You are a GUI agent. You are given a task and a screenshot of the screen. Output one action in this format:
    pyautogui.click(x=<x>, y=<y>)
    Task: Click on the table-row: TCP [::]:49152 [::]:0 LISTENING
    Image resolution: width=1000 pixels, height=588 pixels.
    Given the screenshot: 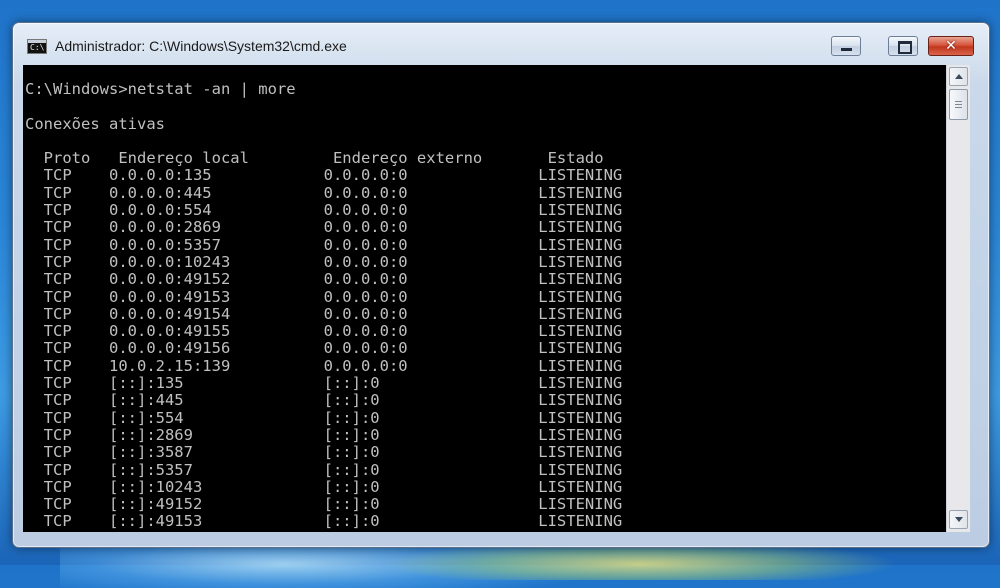 What is the action you would take?
    pyautogui.click(x=324, y=504)
    